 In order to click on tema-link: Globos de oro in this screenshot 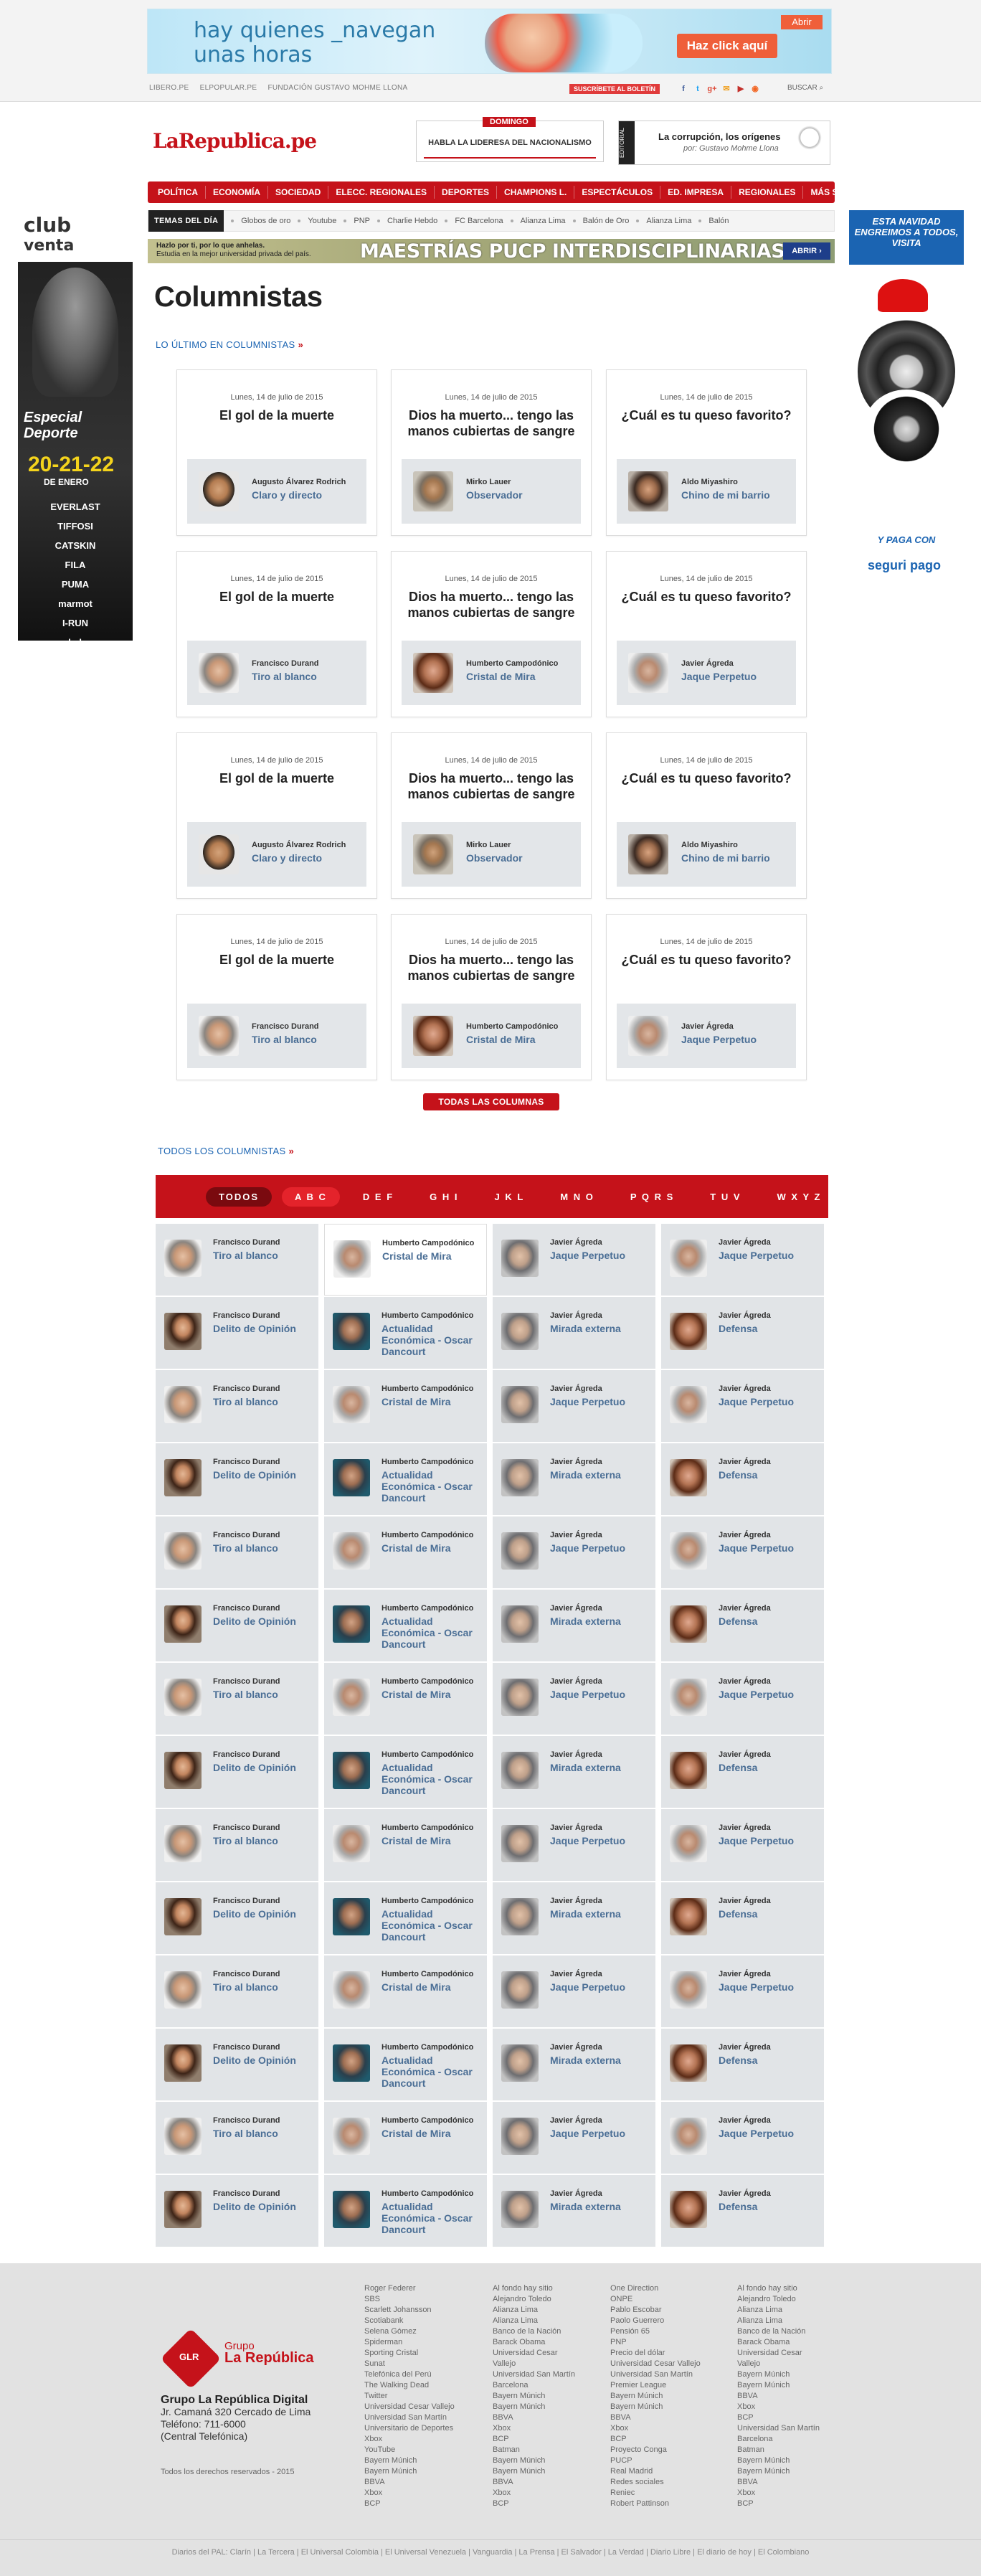, I will do `click(266, 221)`.